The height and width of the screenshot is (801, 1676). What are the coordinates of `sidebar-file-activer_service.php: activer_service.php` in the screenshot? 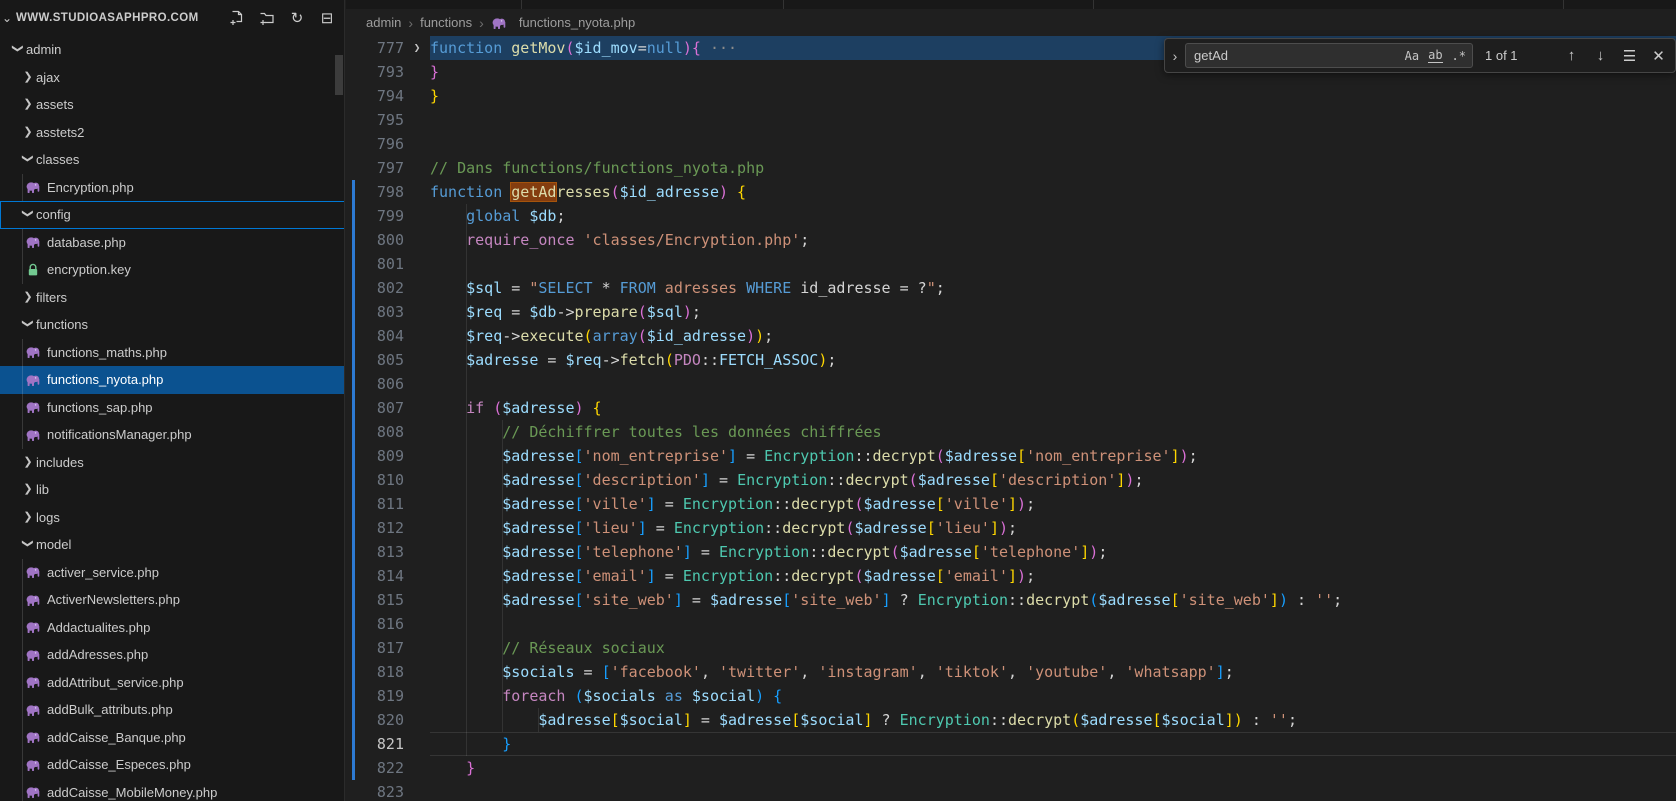 It's located at (172, 573).